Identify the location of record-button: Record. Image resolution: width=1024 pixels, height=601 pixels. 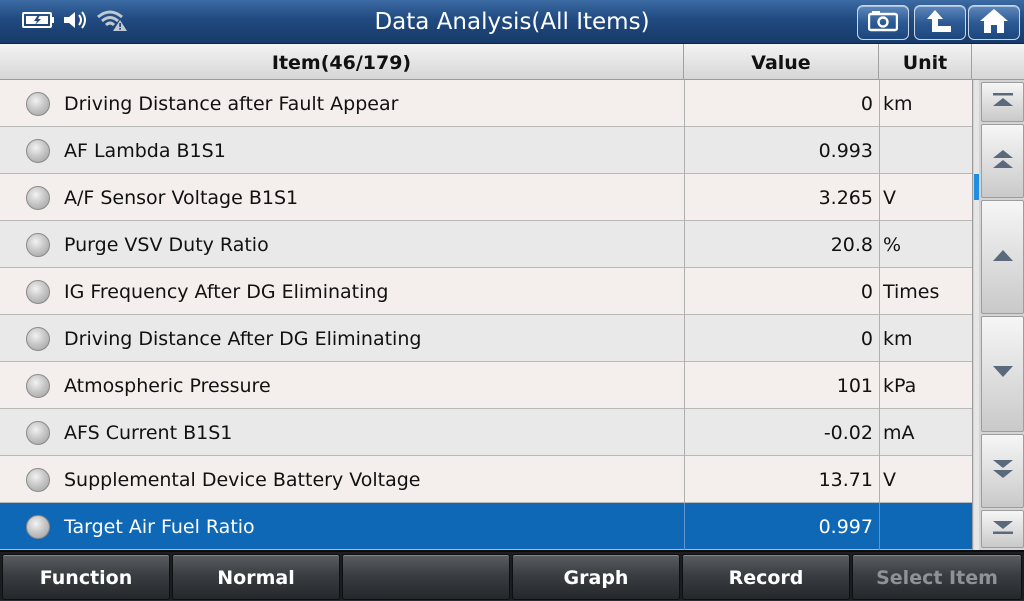
(766, 577).